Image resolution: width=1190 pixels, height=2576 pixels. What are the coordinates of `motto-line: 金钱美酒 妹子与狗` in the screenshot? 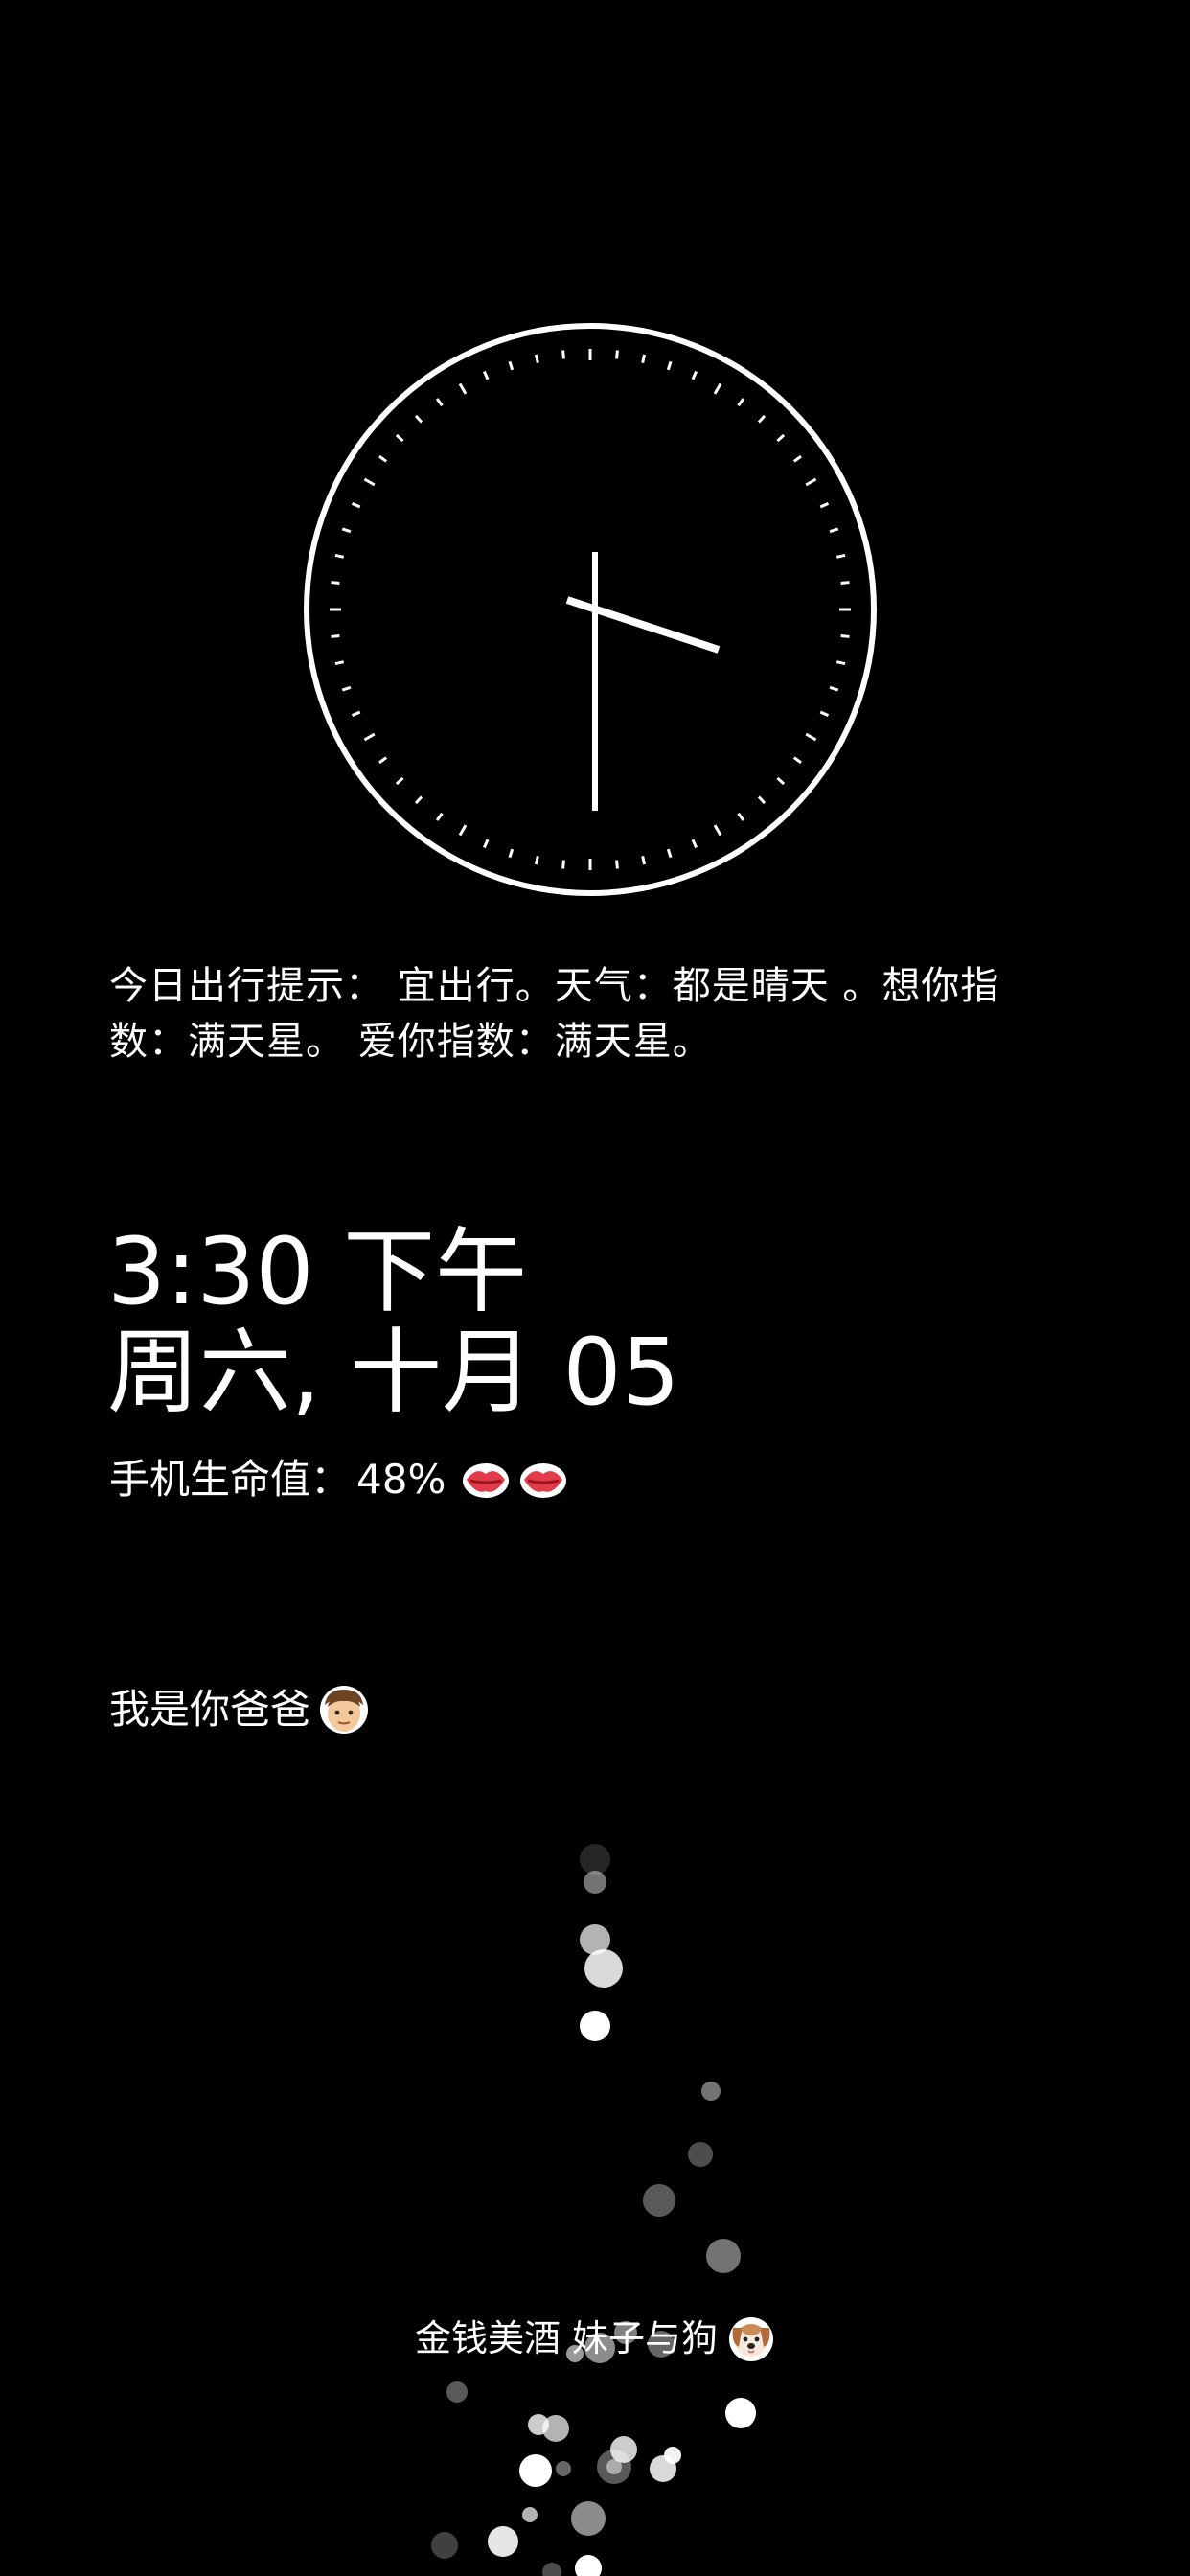 It's located at (595, 2338).